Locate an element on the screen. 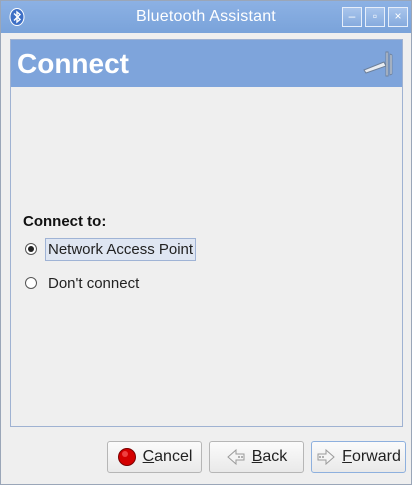  bluetooth-wand-icon is located at coordinates (378, 64).